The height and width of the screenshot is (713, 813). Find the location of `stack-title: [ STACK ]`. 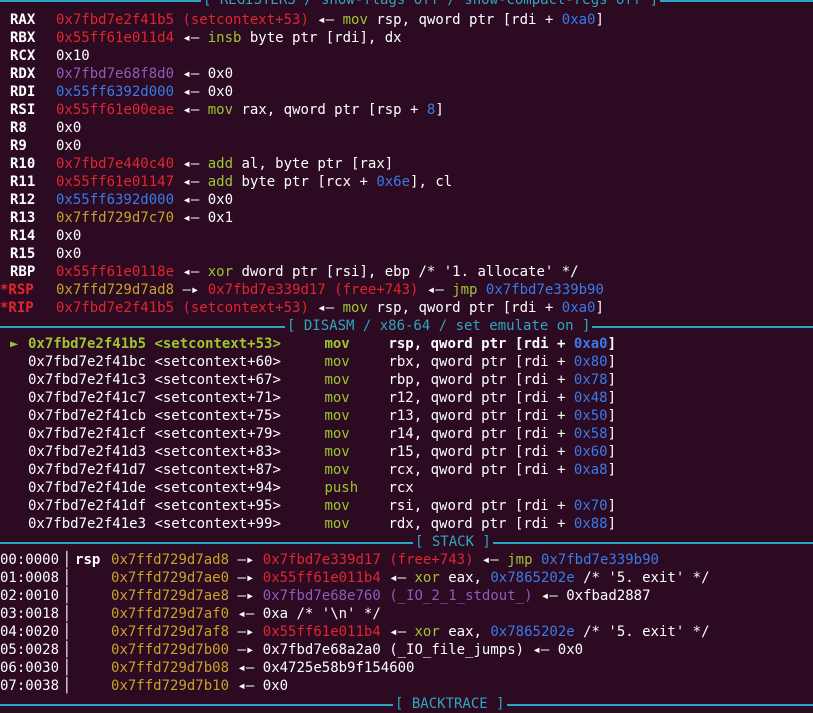

stack-title: [ STACK ] is located at coordinates (453, 542).